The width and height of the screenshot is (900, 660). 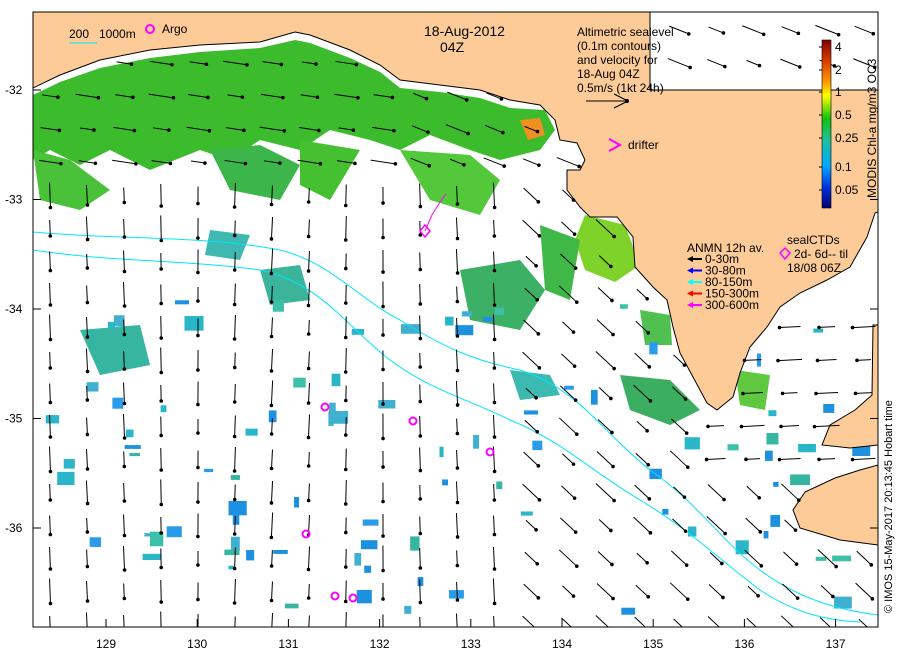 What do you see at coordinates (106, 644) in the screenshot?
I see `x-tick-label: 129` at bounding box center [106, 644].